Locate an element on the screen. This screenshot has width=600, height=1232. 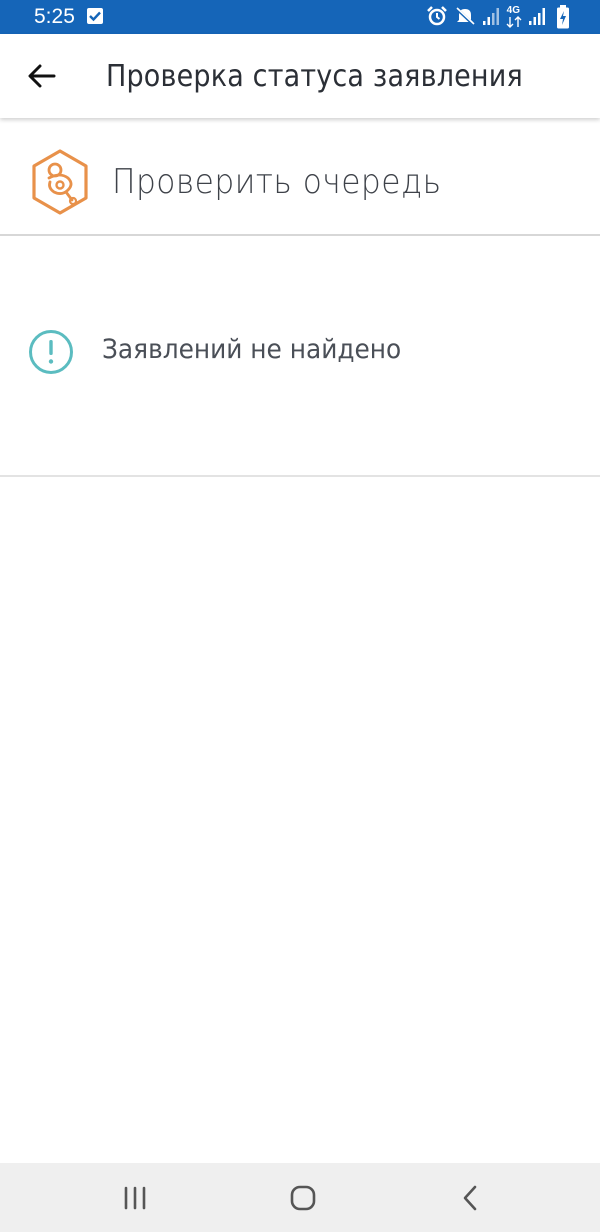
app-bar: Проверка статуса заявления is located at coordinates (300, 76).